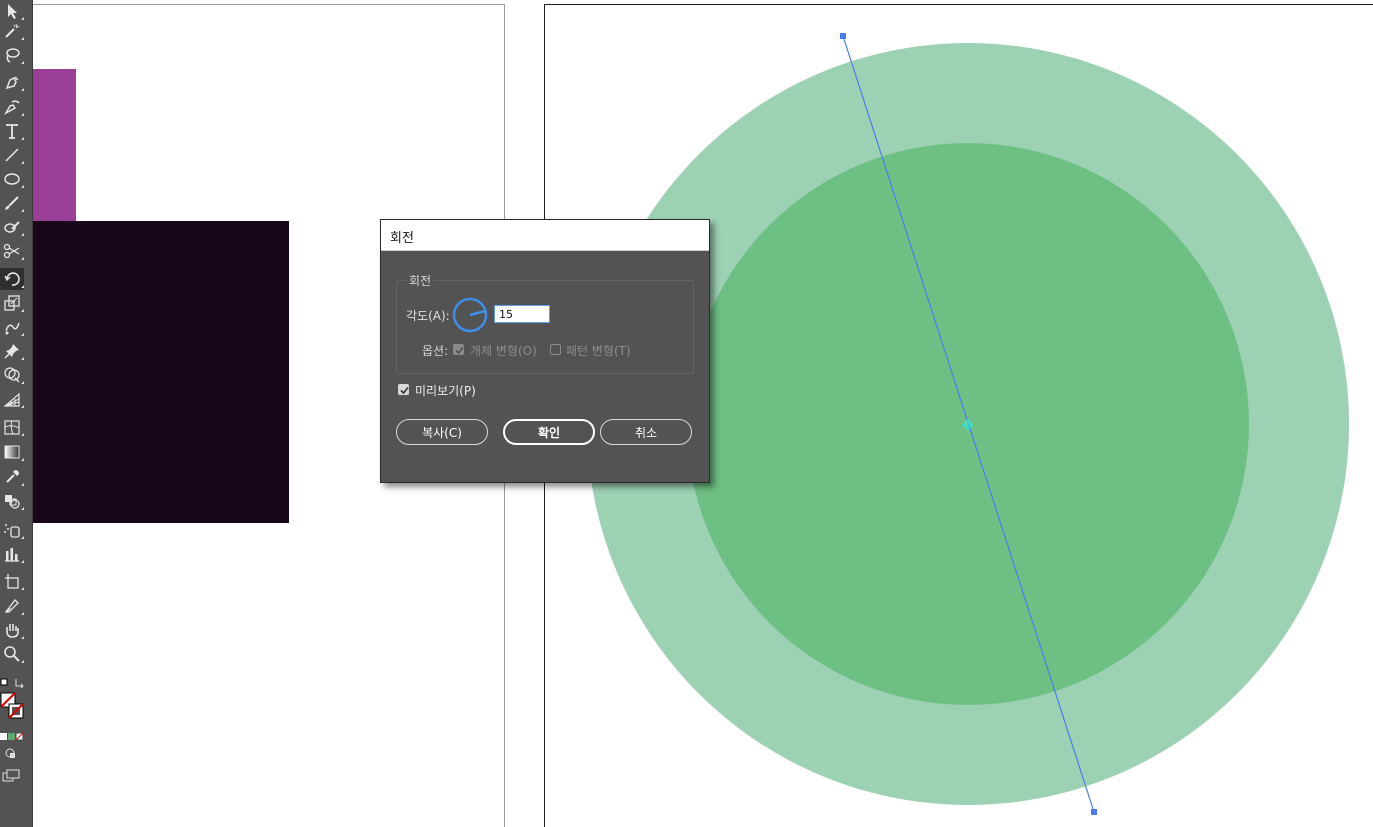 This screenshot has height=827, width=1373. I want to click on magic-wand-tool-icon, so click(12, 30).